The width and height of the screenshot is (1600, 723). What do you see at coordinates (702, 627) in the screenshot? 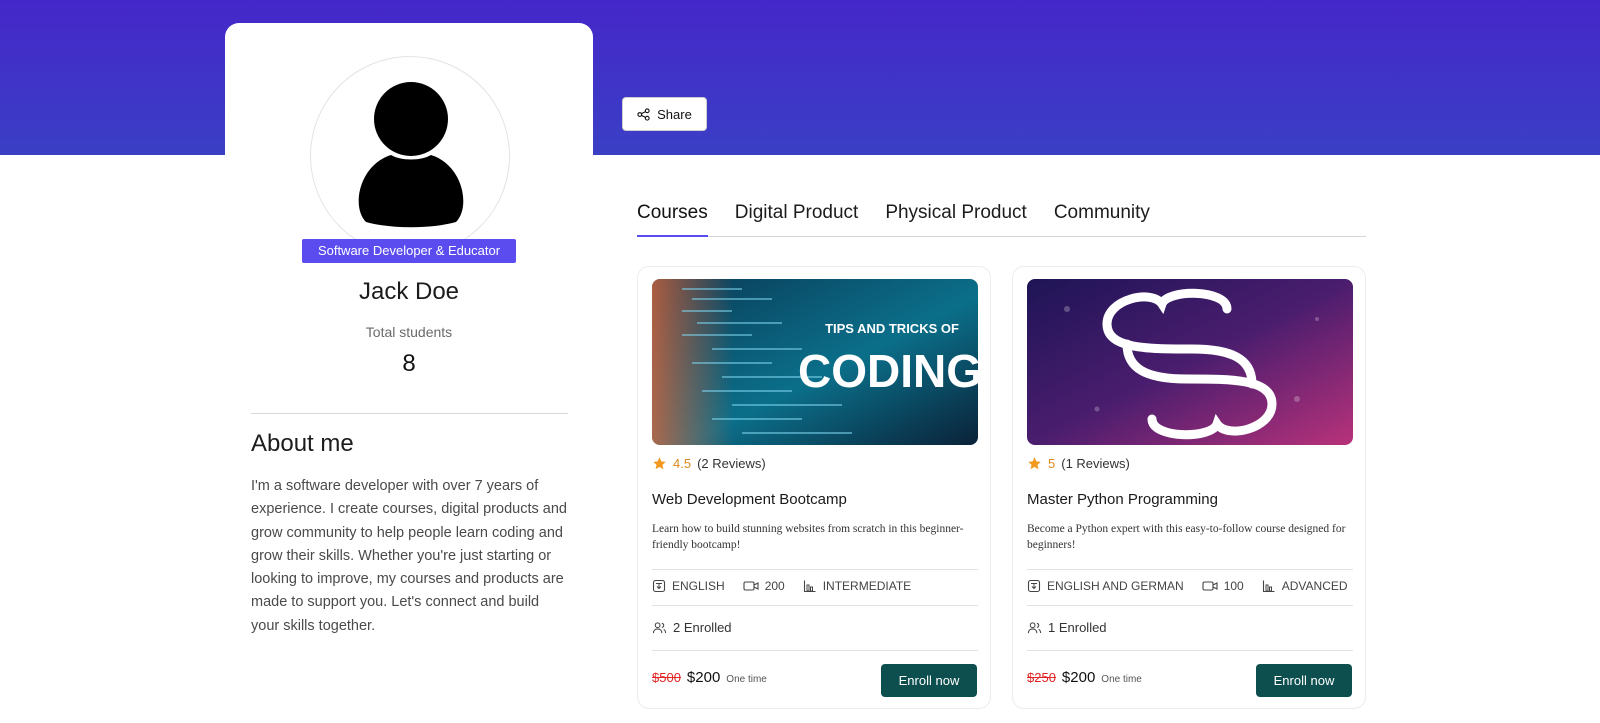
I see `enrolled-label: 2 Enrolled` at bounding box center [702, 627].